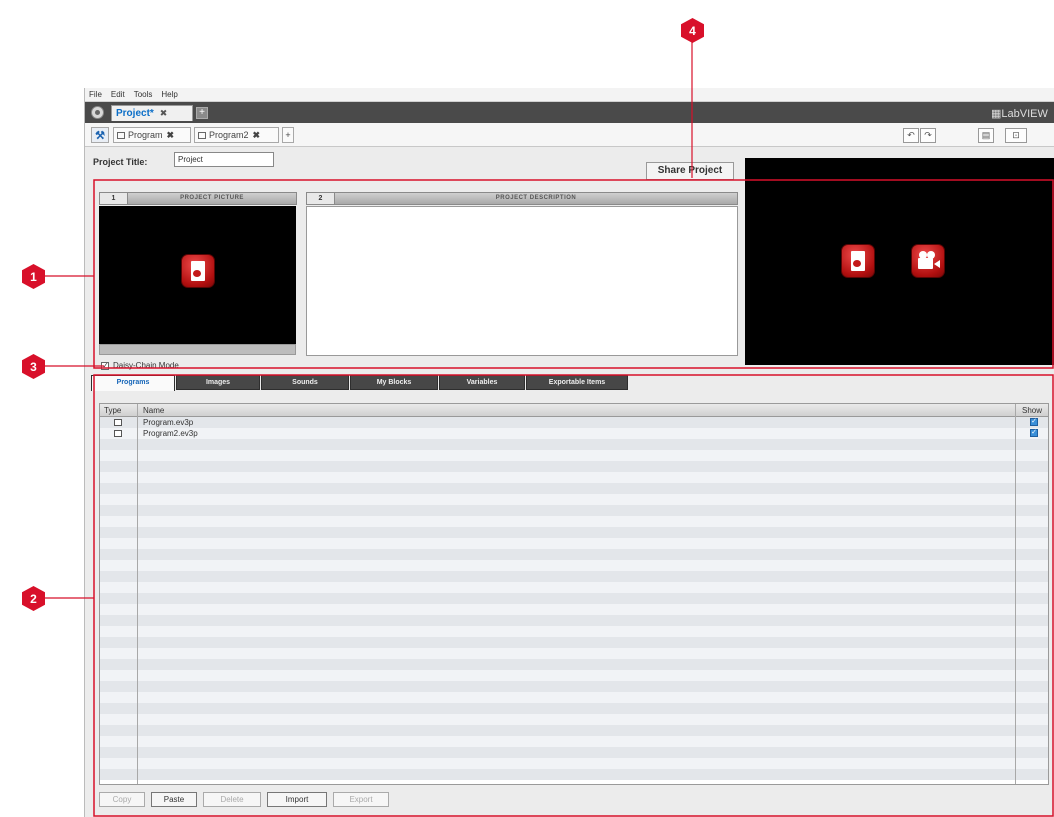 The image size is (1054, 817). What do you see at coordinates (928, 261) in the screenshot?
I see `preview-video-icon` at bounding box center [928, 261].